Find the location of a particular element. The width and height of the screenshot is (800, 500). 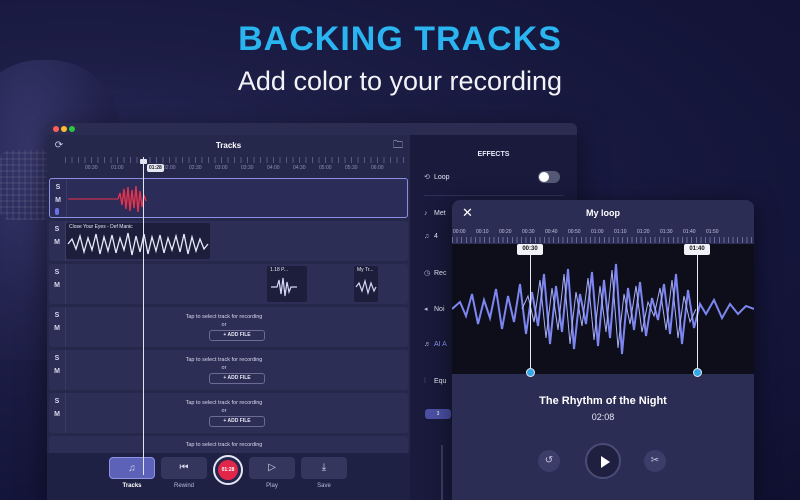

loop-play-button is located at coordinates (603, 461).